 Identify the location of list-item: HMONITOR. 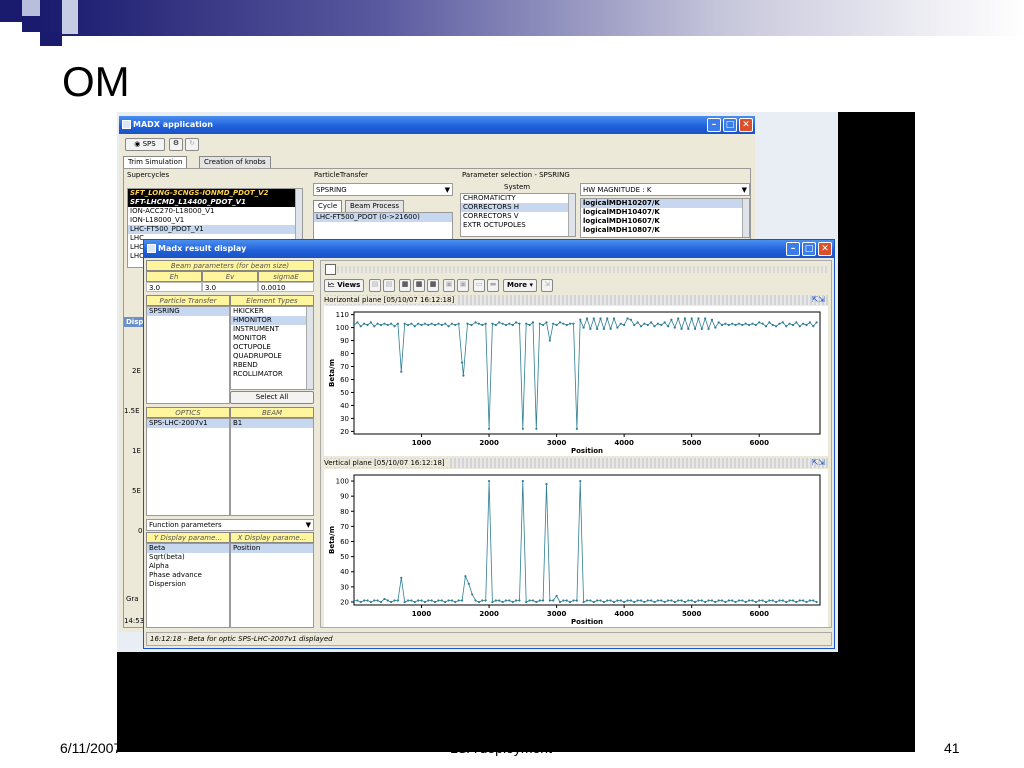
(272, 320).